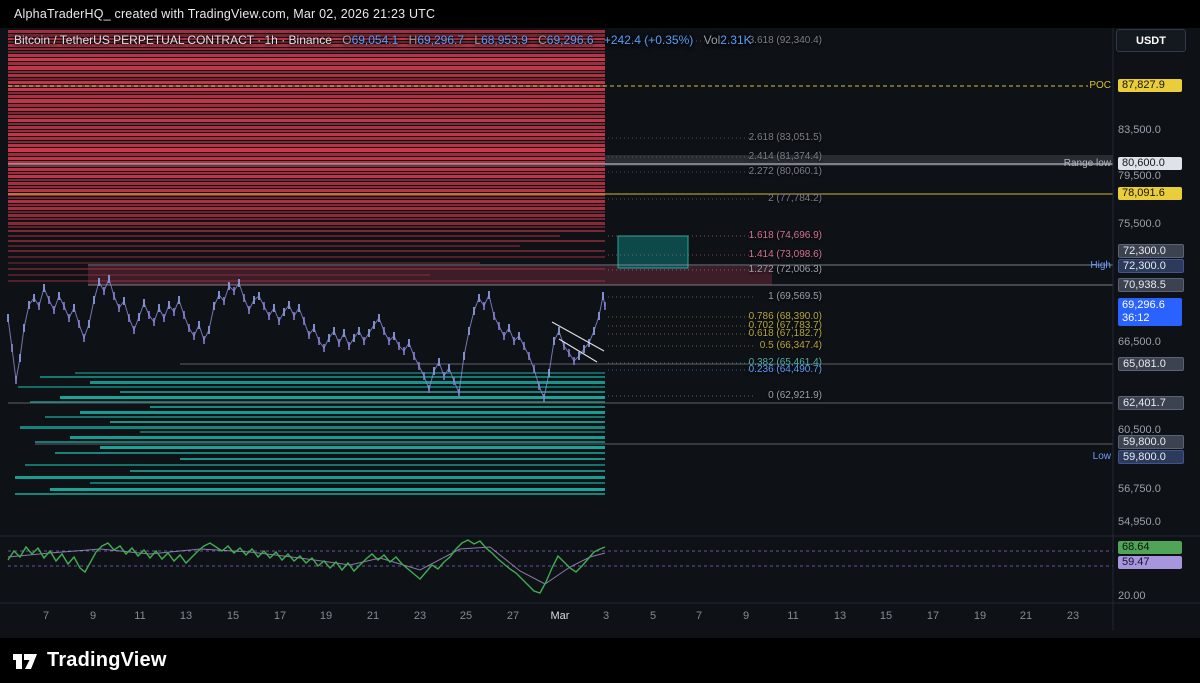  Describe the element at coordinates (785, 269) in the screenshot. I see `fib-label: 1.272 (72,006.3)` at that location.